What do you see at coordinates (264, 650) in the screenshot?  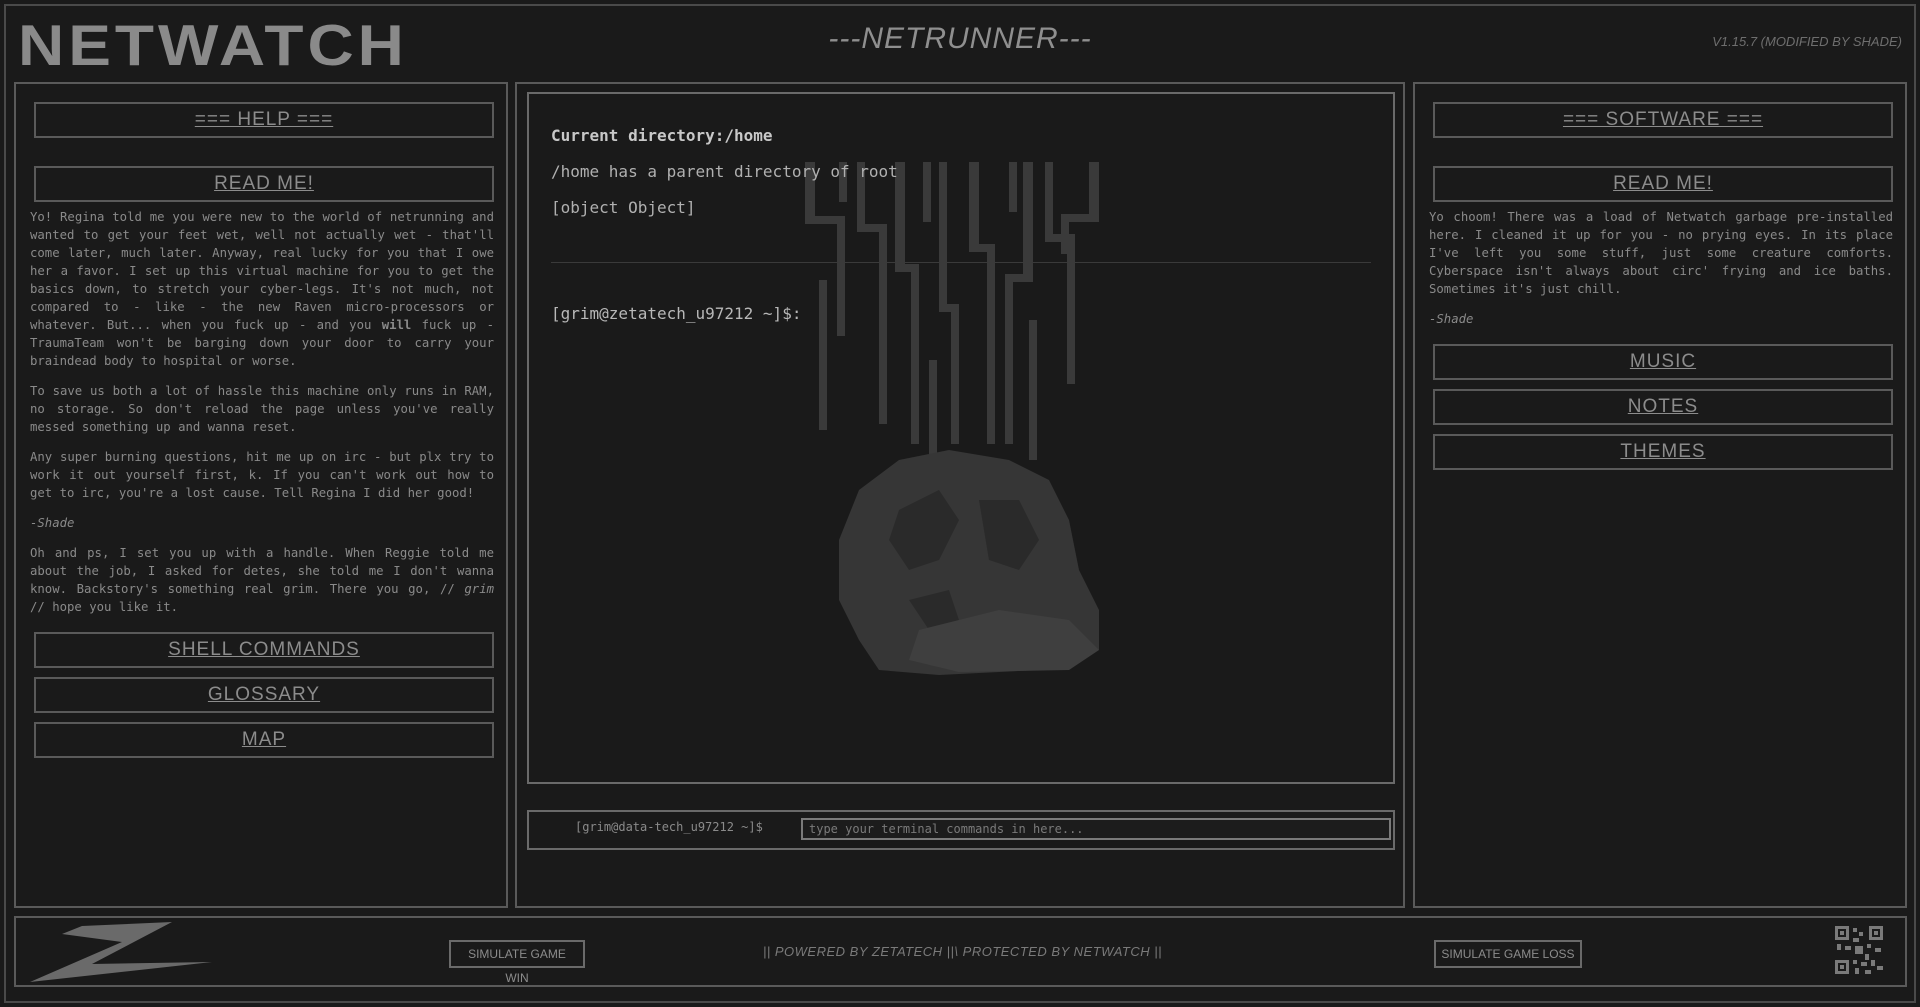 I see `shell-commands-button: SHELL COMMANDS` at bounding box center [264, 650].